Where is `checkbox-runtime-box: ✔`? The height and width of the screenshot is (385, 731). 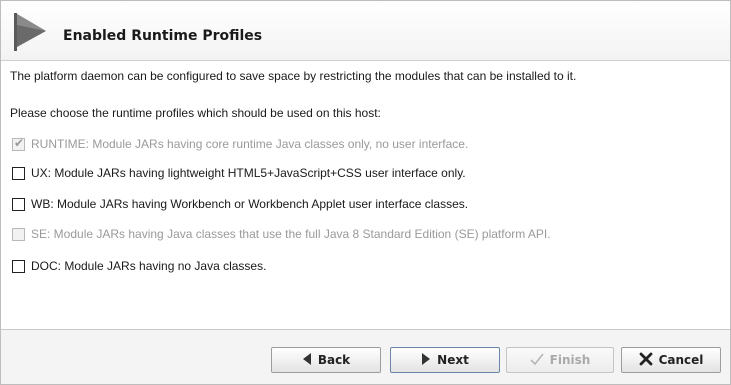 checkbox-runtime-box: ✔ is located at coordinates (18, 143).